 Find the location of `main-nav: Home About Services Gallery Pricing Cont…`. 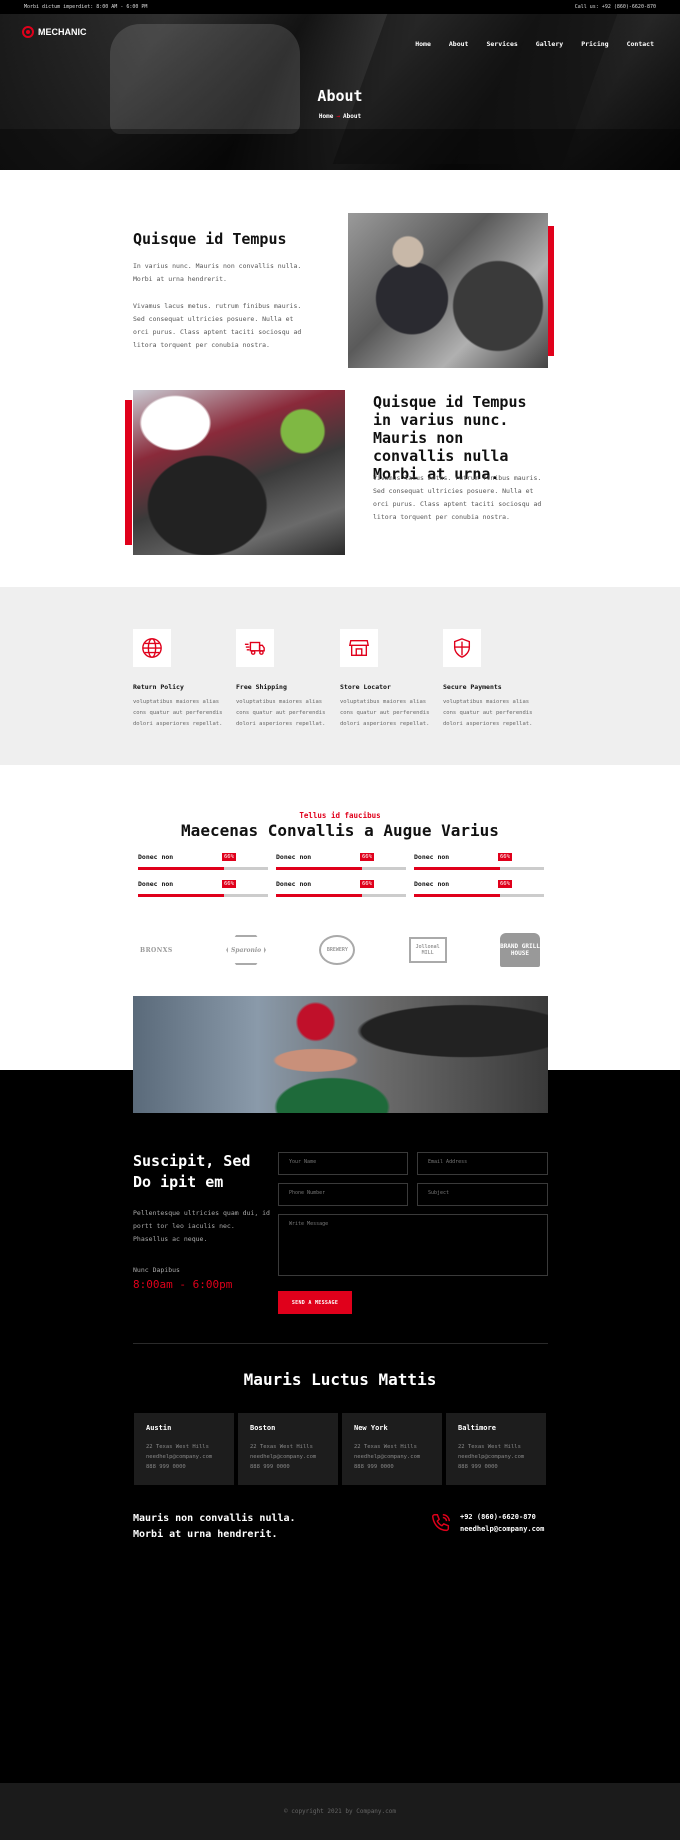

main-nav: Home About Services Gallery Pricing Cont… is located at coordinates (534, 44).